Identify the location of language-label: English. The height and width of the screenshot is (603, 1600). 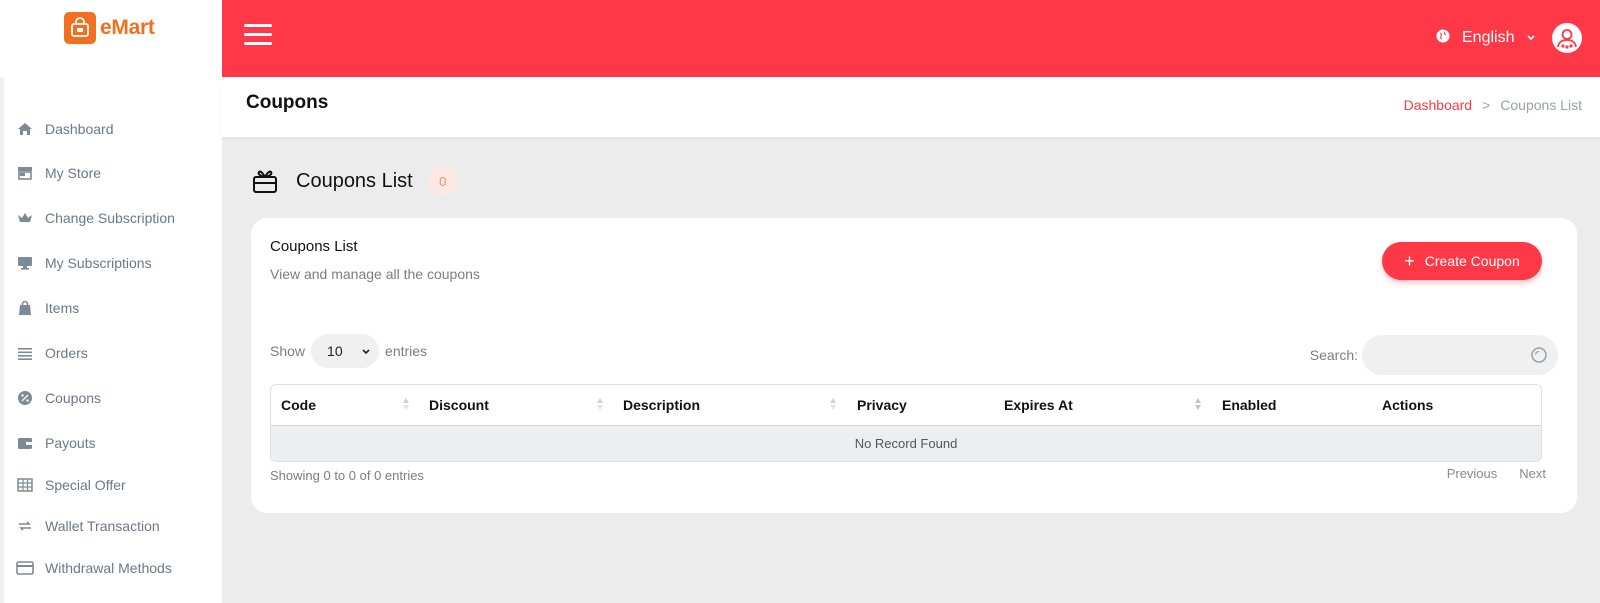
(1488, 37).